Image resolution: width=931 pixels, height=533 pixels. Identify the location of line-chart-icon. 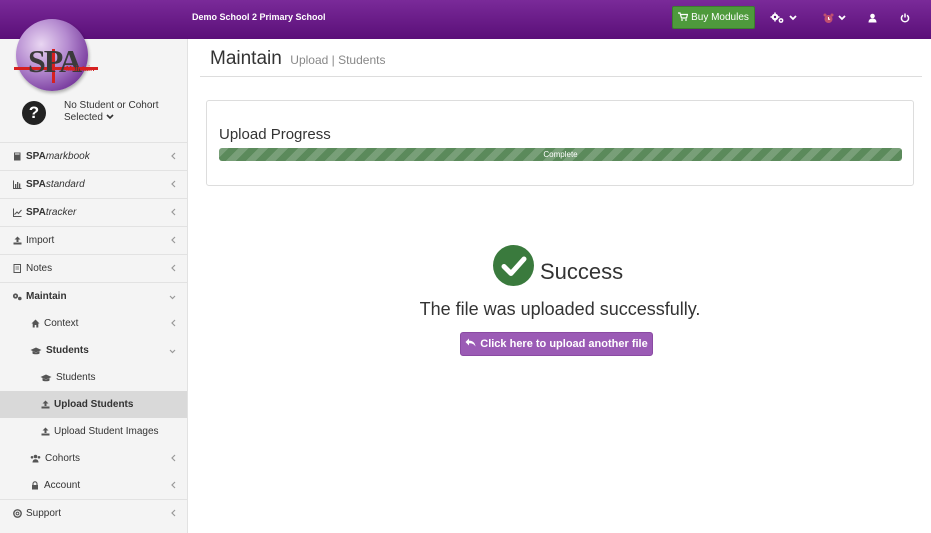
(17, 213).